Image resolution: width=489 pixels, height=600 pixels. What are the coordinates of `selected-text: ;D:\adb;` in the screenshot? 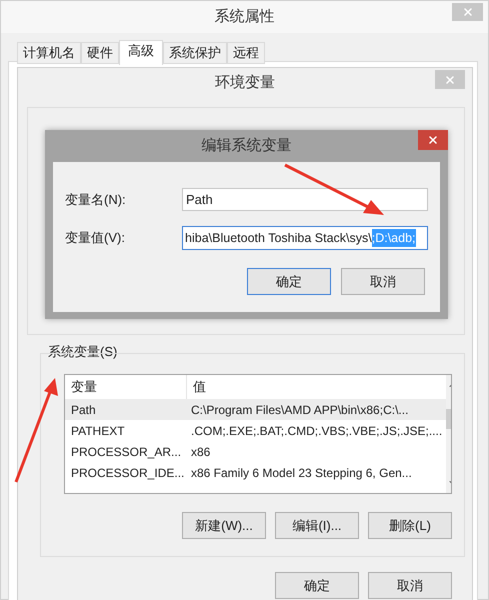 It's located at (394, 238).